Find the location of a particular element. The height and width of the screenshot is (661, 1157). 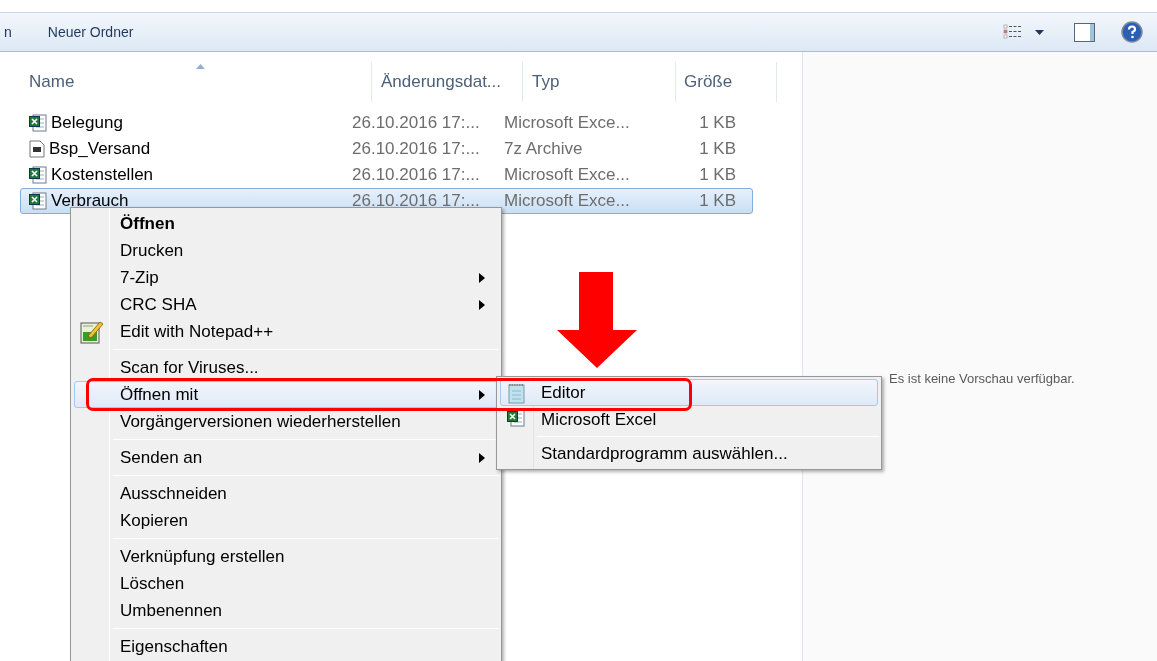

no-preview-message: Es ist keine Vorschau verfügbar. is located at coordinates (982, 378).